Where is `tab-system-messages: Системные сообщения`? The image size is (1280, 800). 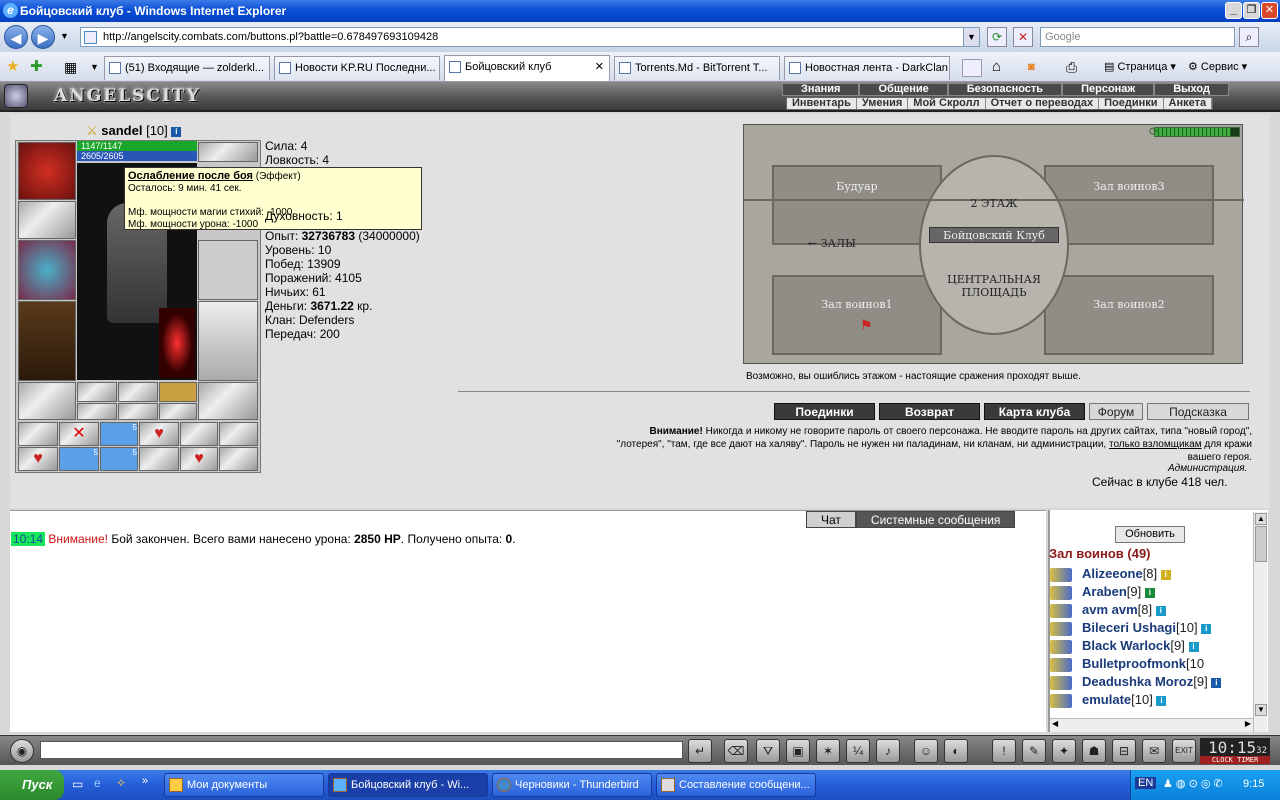
tab-system-messages: Системные сообщения is located at coordinates (935, 519).